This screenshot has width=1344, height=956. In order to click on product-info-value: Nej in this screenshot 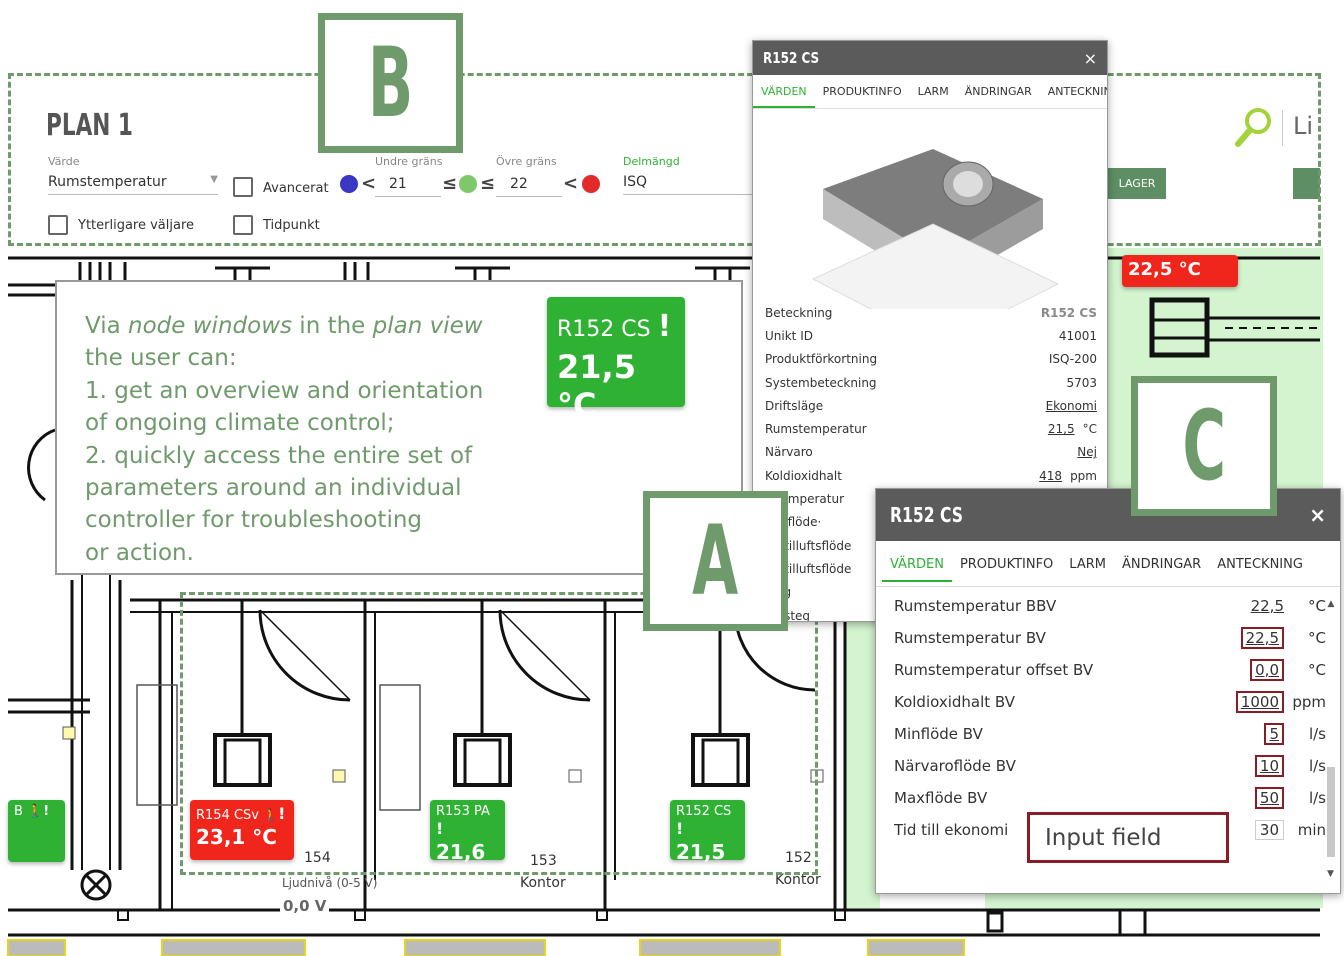, I will do `click(1087, 452)`.